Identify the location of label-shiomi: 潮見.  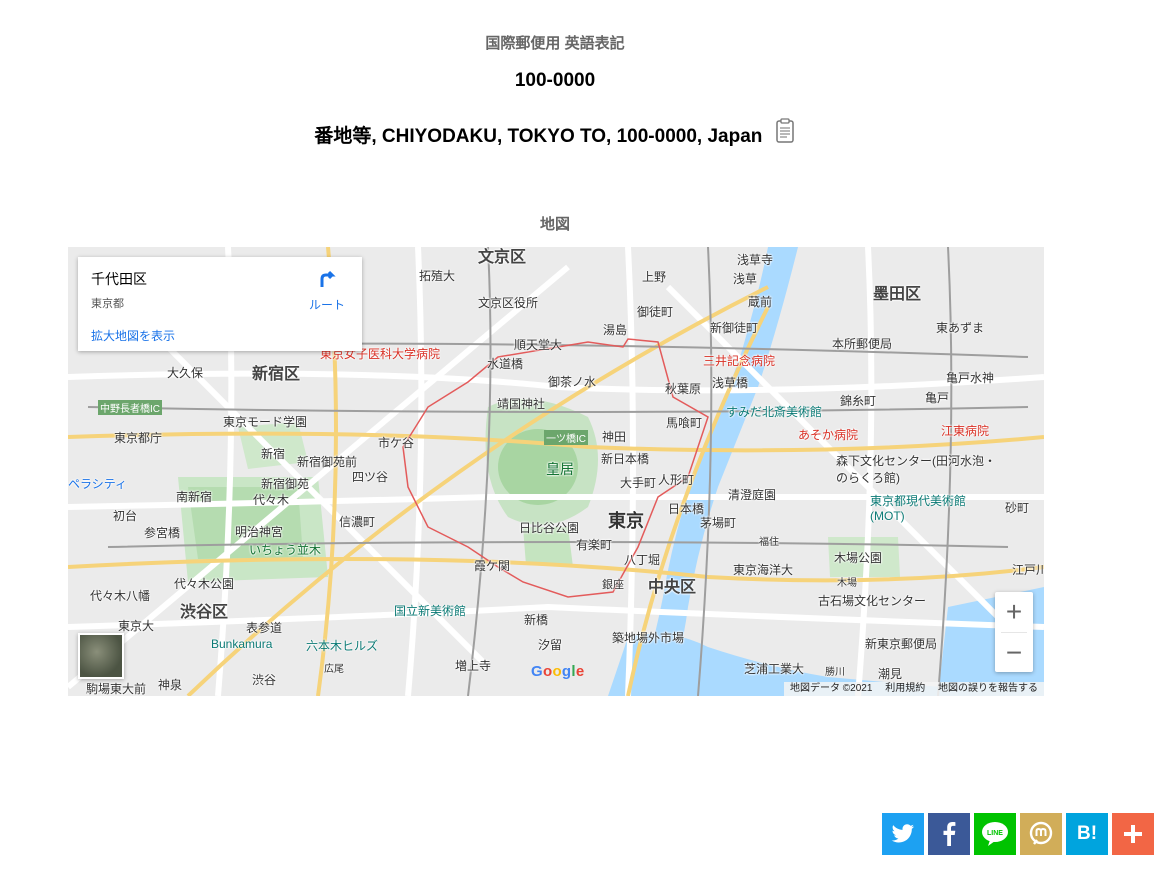
(890, 674).